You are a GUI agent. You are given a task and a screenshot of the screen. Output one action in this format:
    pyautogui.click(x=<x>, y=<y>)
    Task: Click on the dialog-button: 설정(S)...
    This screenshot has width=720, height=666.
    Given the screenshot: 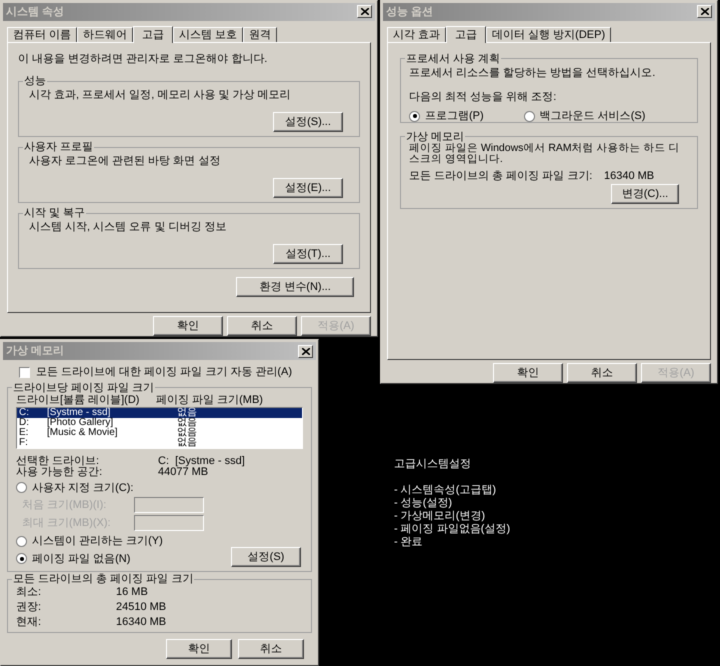 What is the action you would take?
    pyautogui.click(x=308, y=122)
    